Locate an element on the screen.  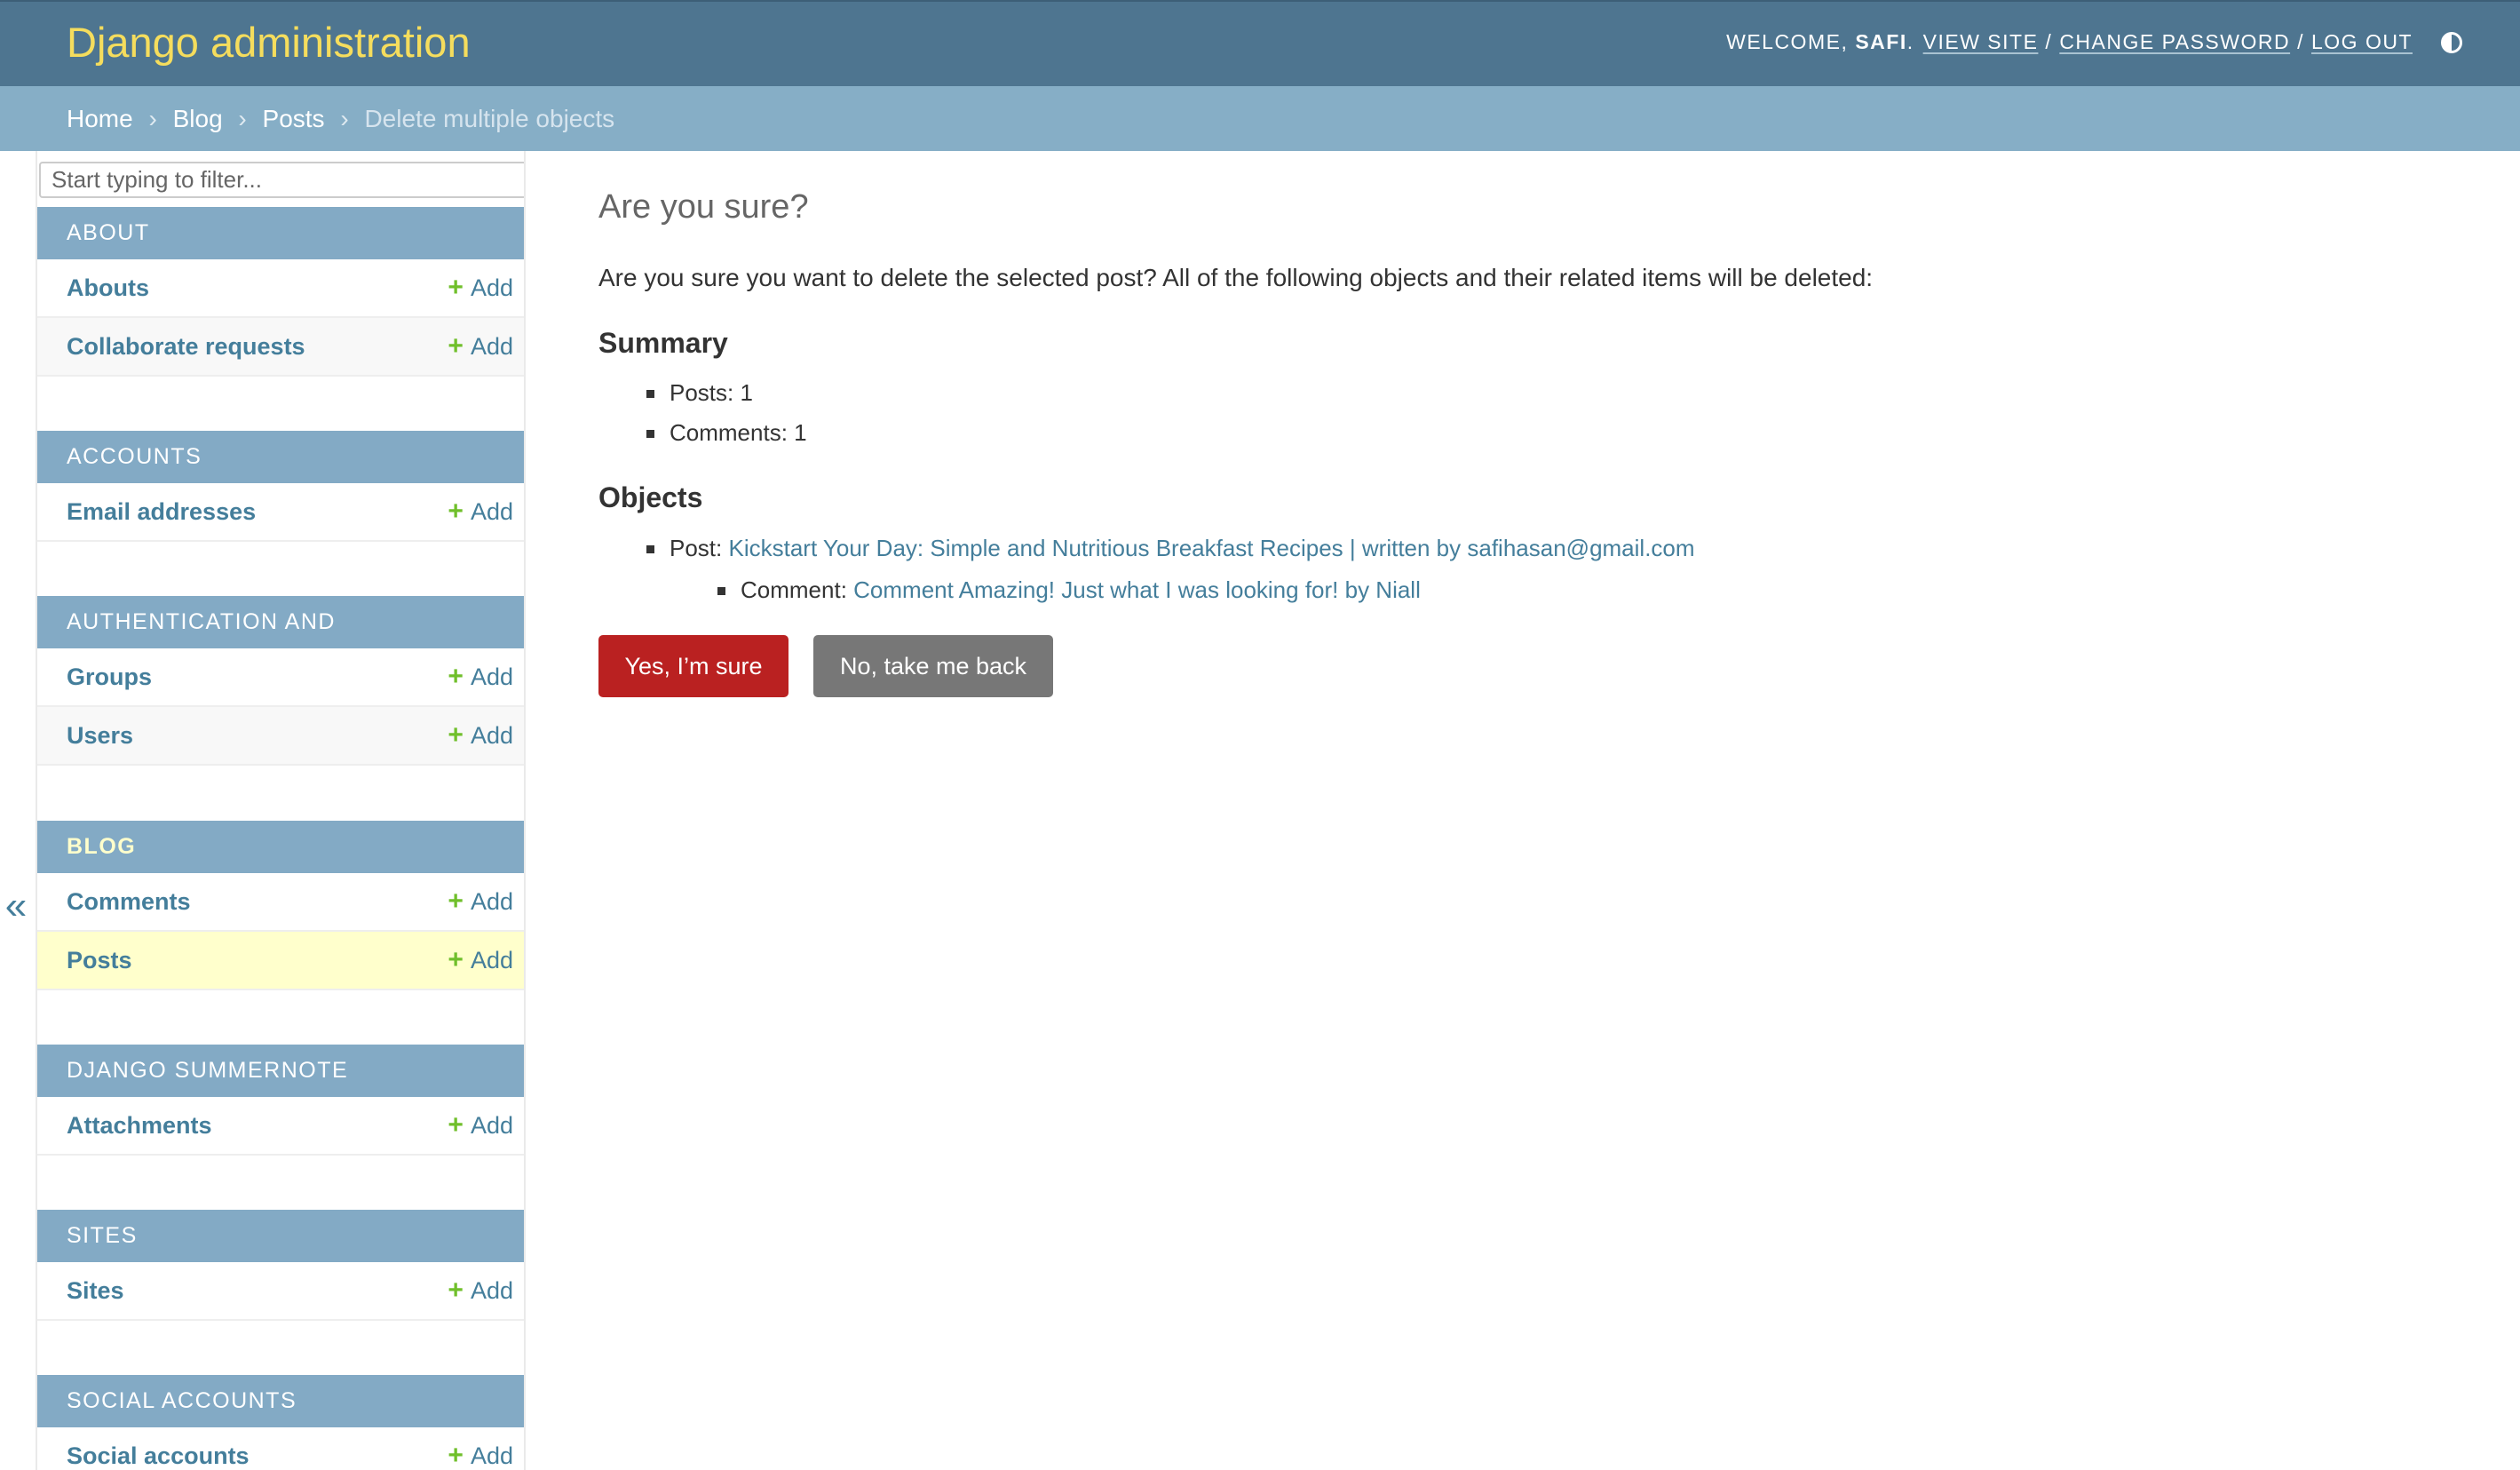
sidebar-item-collaborate-requests: Collaborate requests + Add is located at coordinates (280, 347).